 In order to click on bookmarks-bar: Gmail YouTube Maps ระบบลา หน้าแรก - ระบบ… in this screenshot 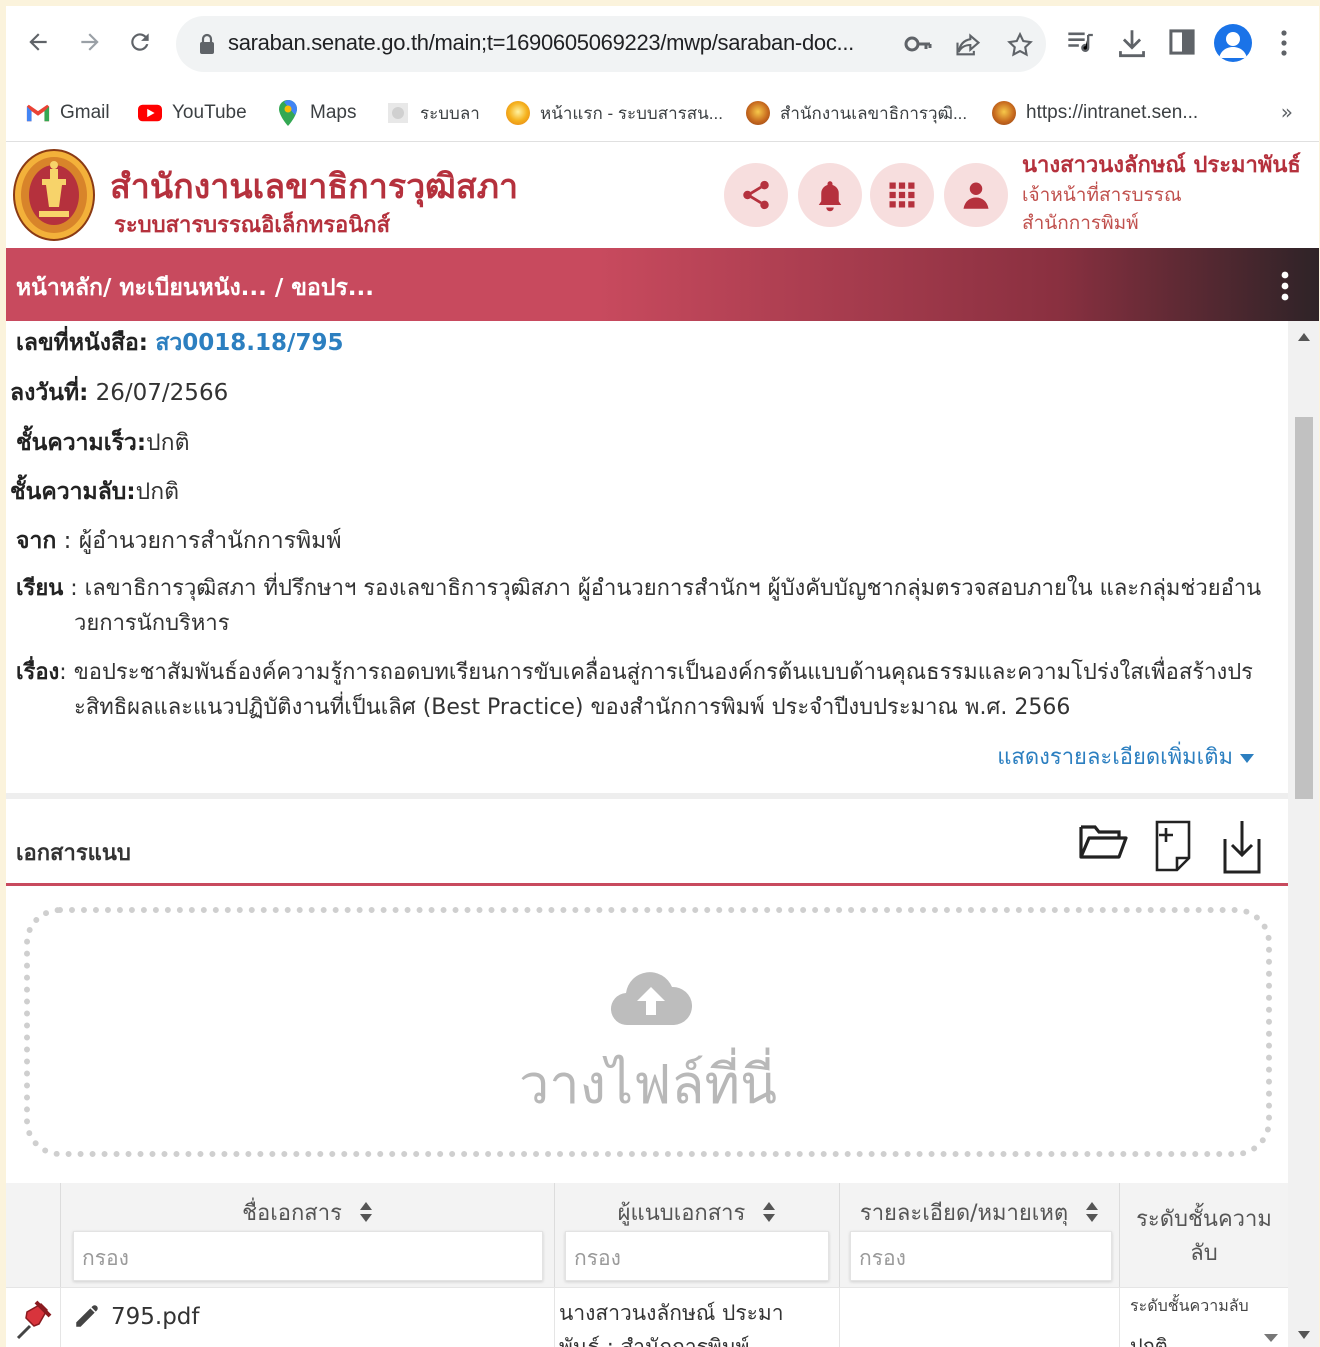, I will do `click(662, 113)`.